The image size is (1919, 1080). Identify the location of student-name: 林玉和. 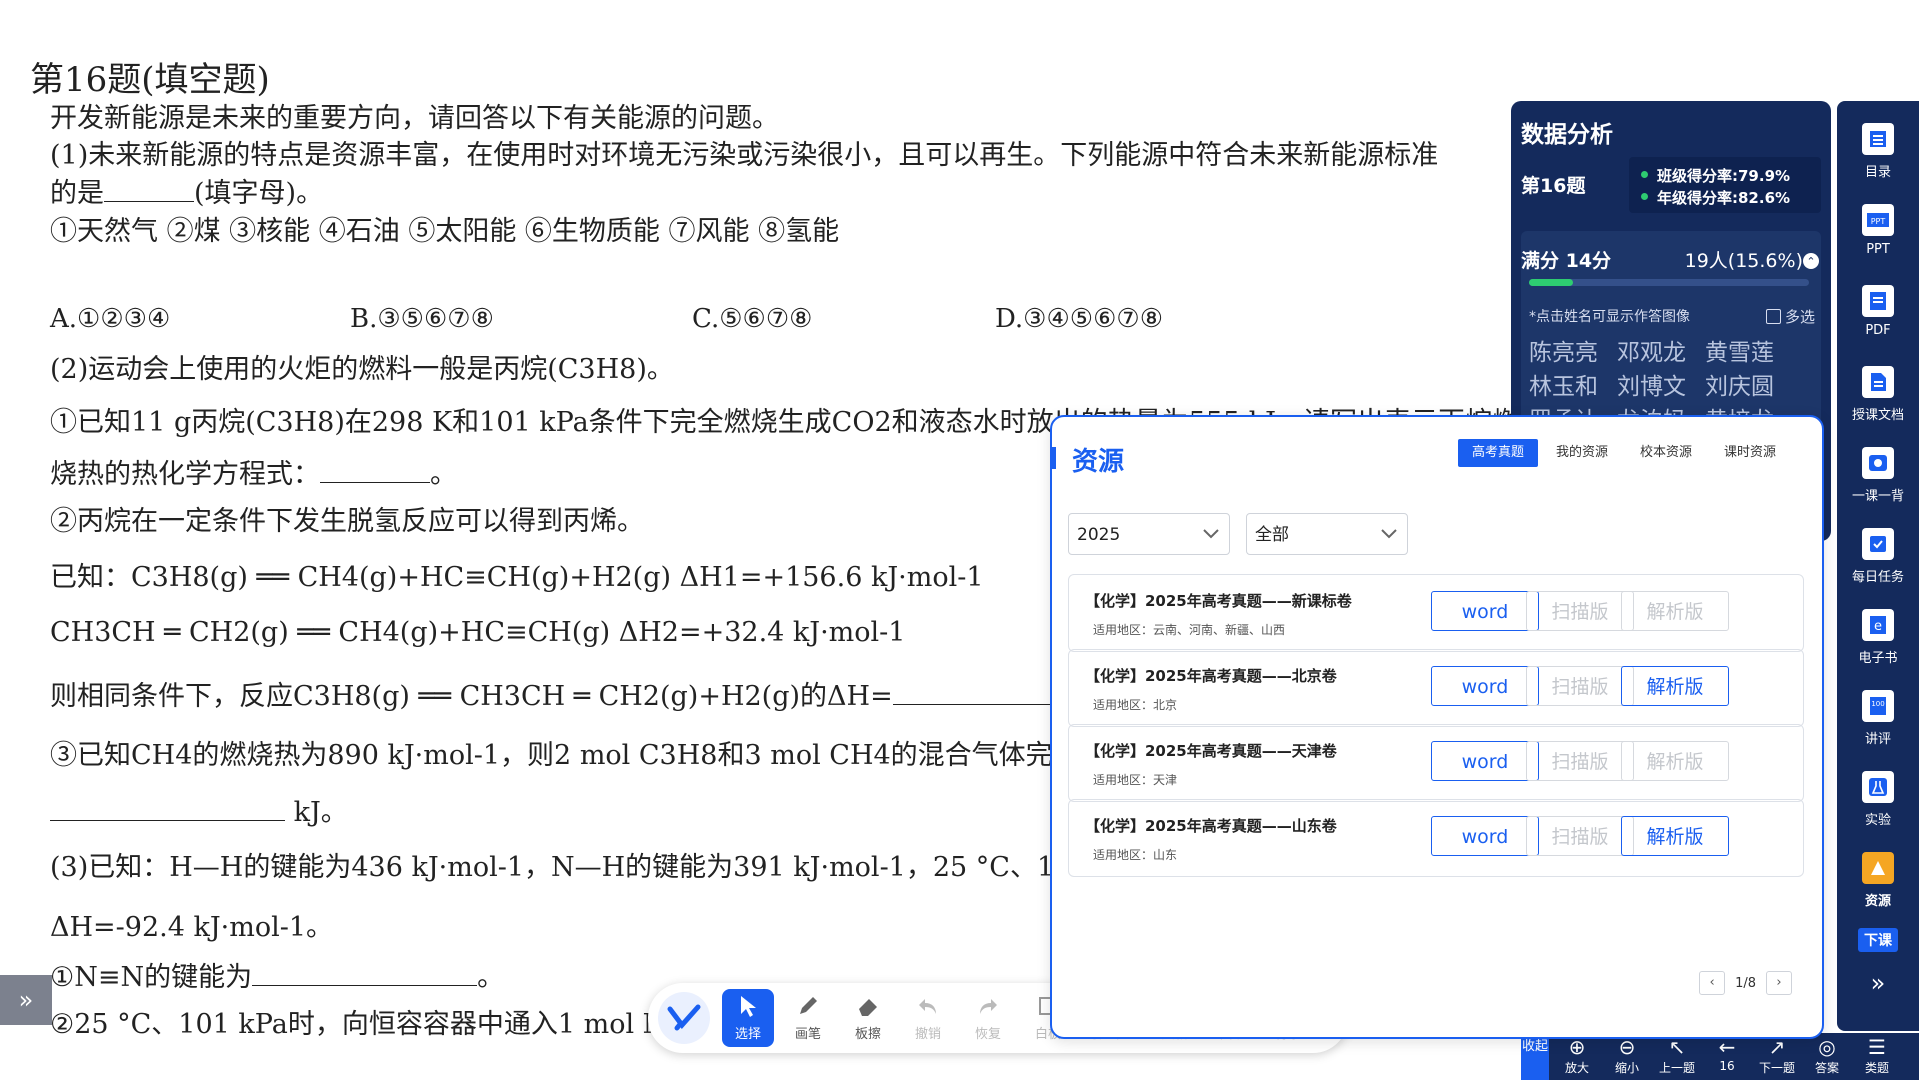
(1563, 384).